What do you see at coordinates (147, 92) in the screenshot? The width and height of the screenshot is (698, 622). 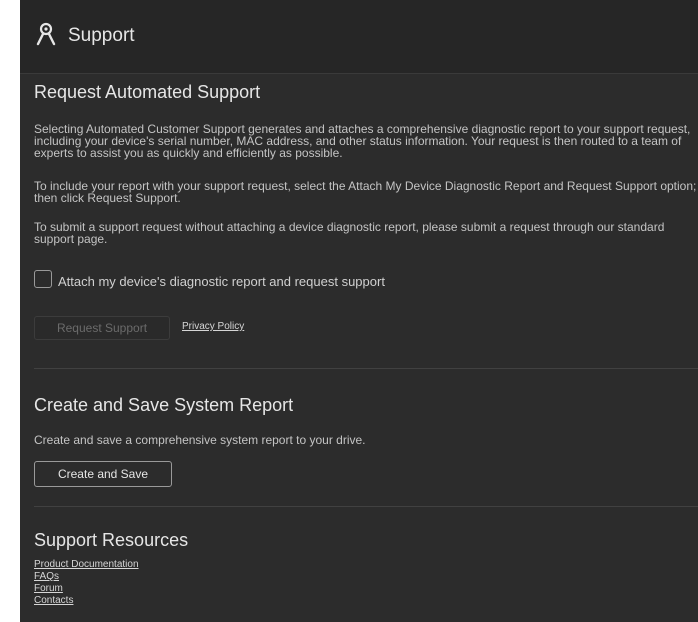 I see `automated-support-title: Request Automated Support` at bounding box center [147, 92].